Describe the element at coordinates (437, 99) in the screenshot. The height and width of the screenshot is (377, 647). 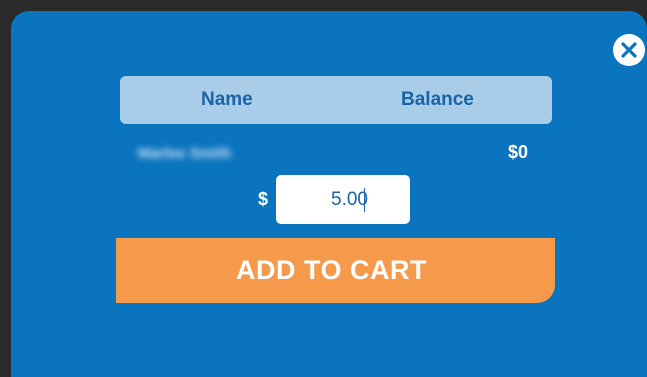
I see `column-header-balance: Balance` at that location.